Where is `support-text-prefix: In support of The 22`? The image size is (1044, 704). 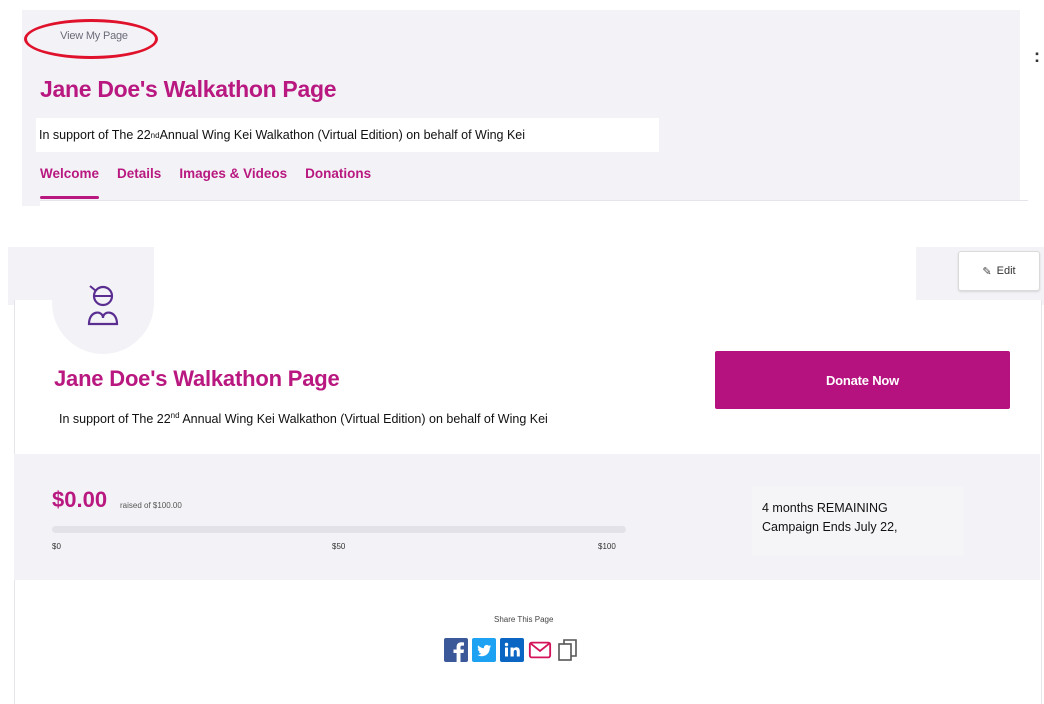
support-text-prefix: In support of The 22 is located at coordinates (95, 135).